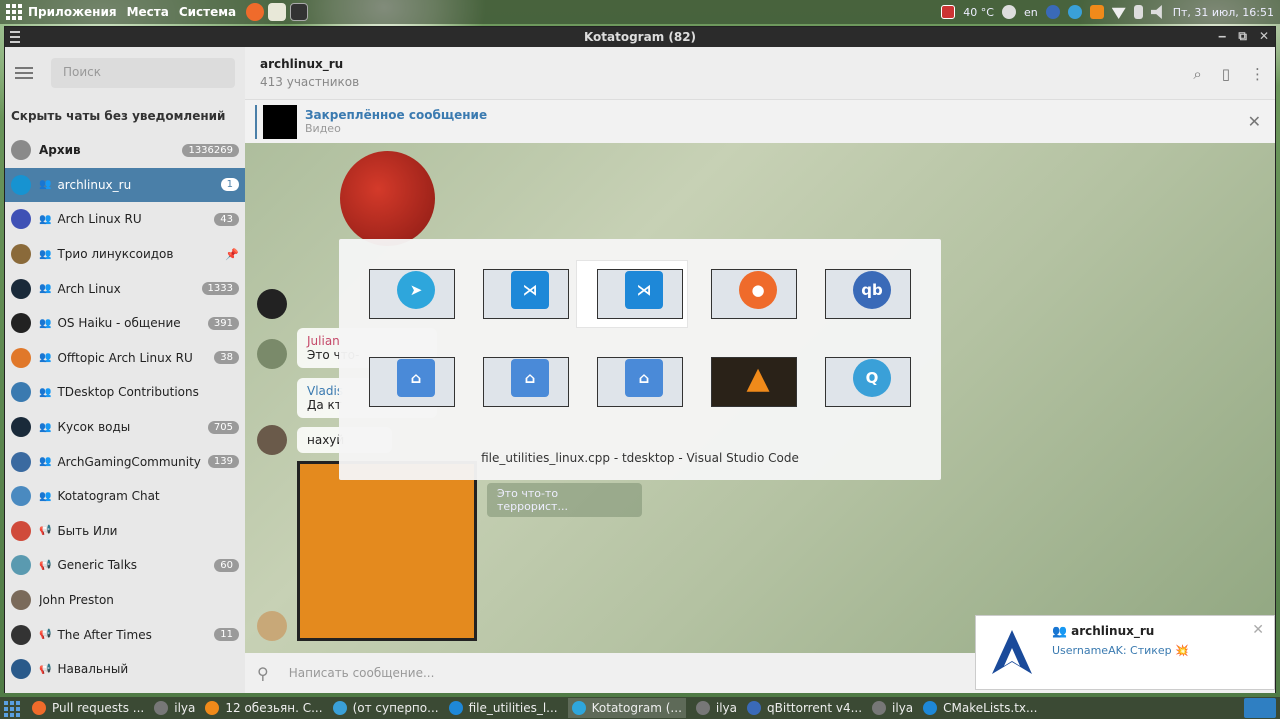 This screenshot has width=1280, height=719. I want to click on explosive-sticker, so click(387, 551).